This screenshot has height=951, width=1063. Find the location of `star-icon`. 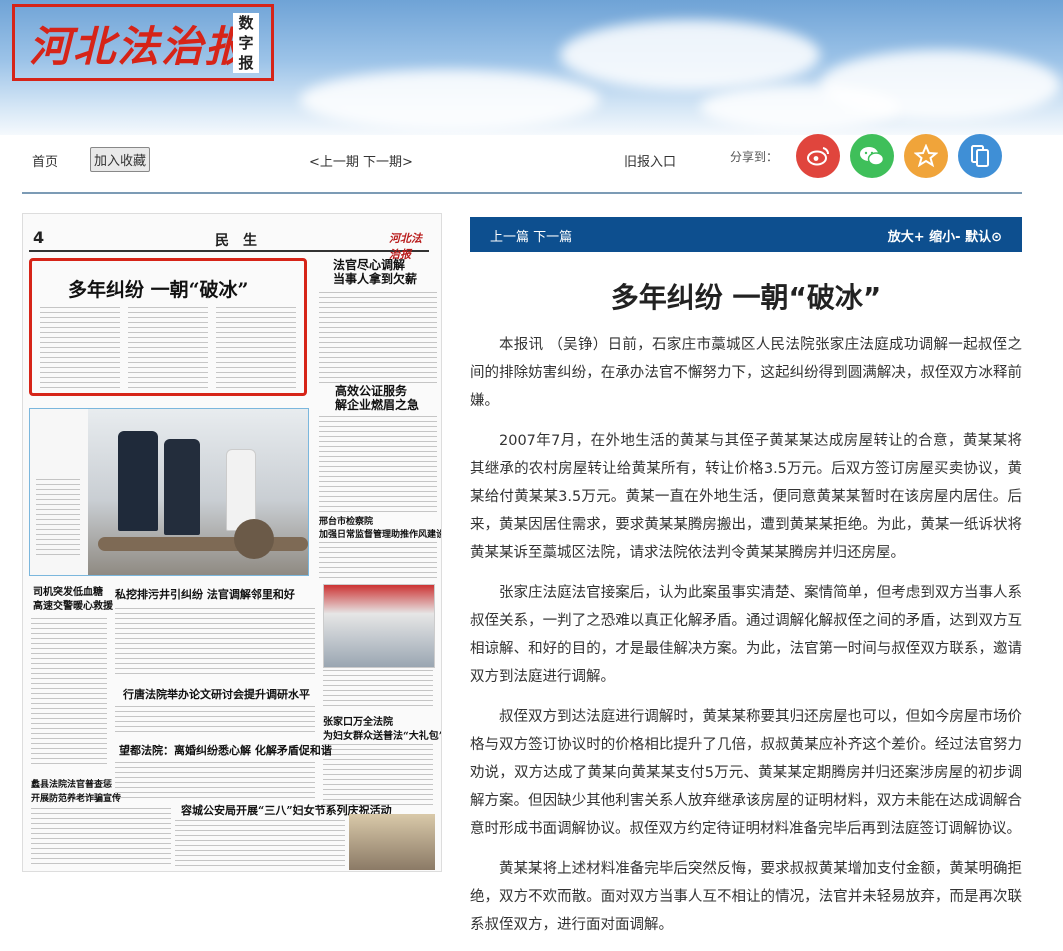

star-icon is located at coordinates (926, 156).